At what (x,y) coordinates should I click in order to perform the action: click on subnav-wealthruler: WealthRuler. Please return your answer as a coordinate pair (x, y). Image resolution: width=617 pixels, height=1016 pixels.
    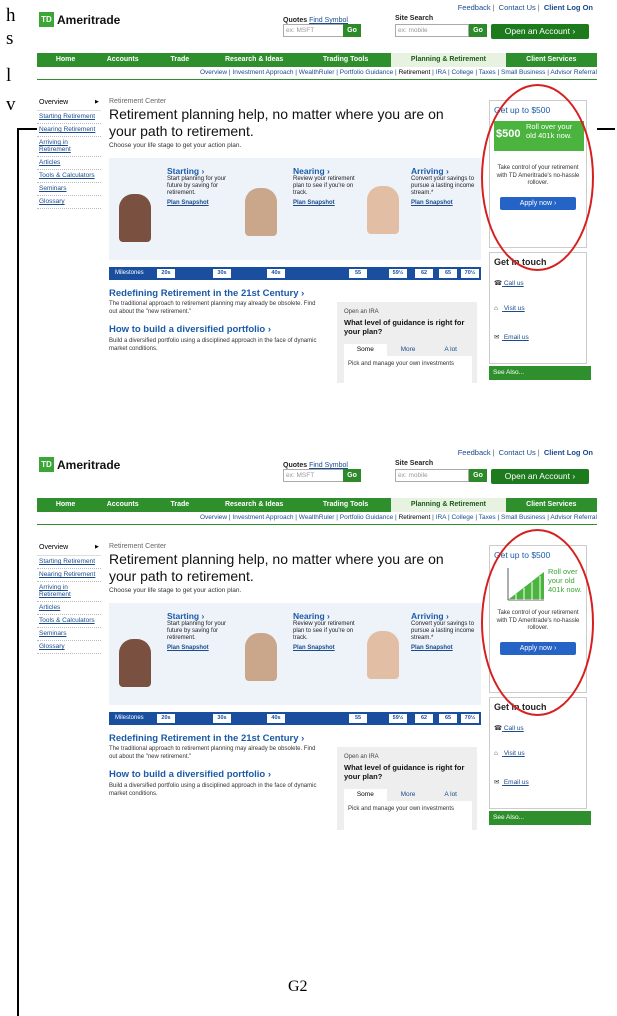
    Looking at the image, I should click on (317, 517).